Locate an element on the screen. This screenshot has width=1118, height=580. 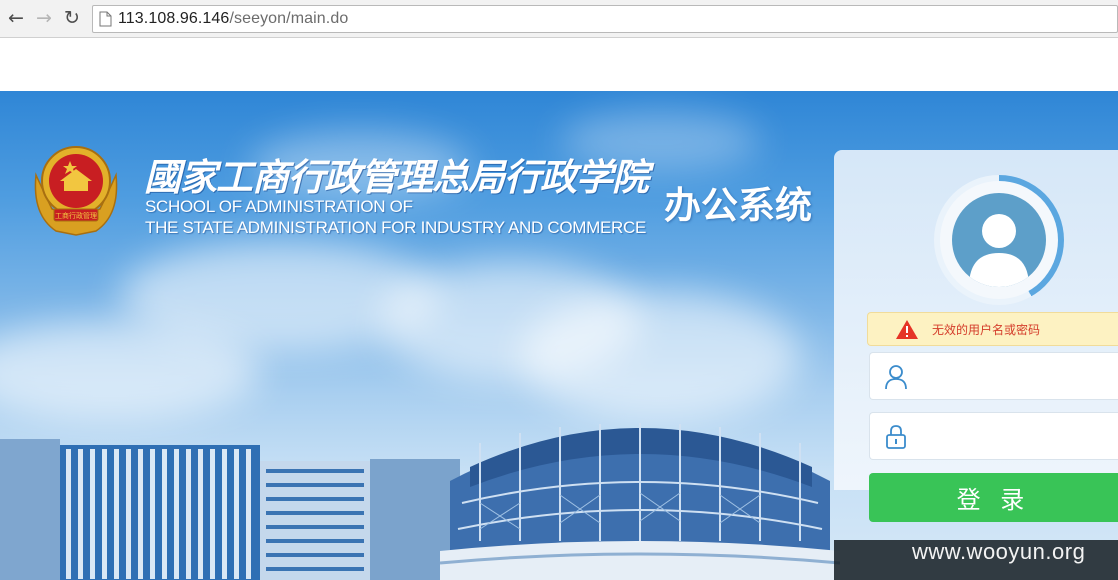
back-button: ← is located at coordinates (16, 18).